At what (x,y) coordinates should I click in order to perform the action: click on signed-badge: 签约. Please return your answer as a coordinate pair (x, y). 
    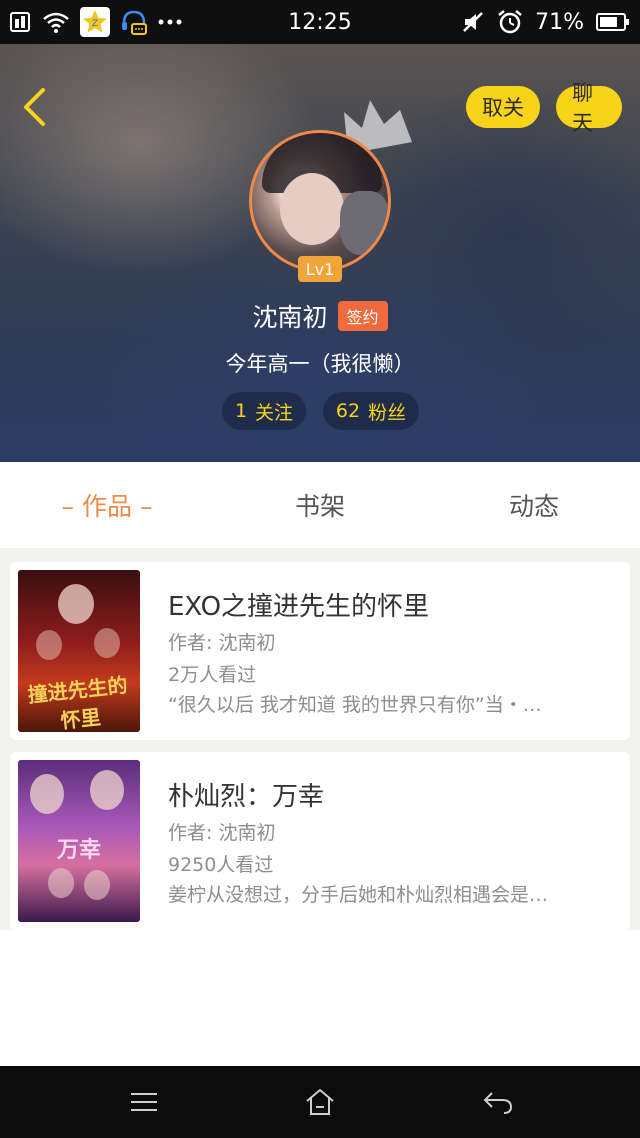
    Looking at the image, I should click on (362, 316).